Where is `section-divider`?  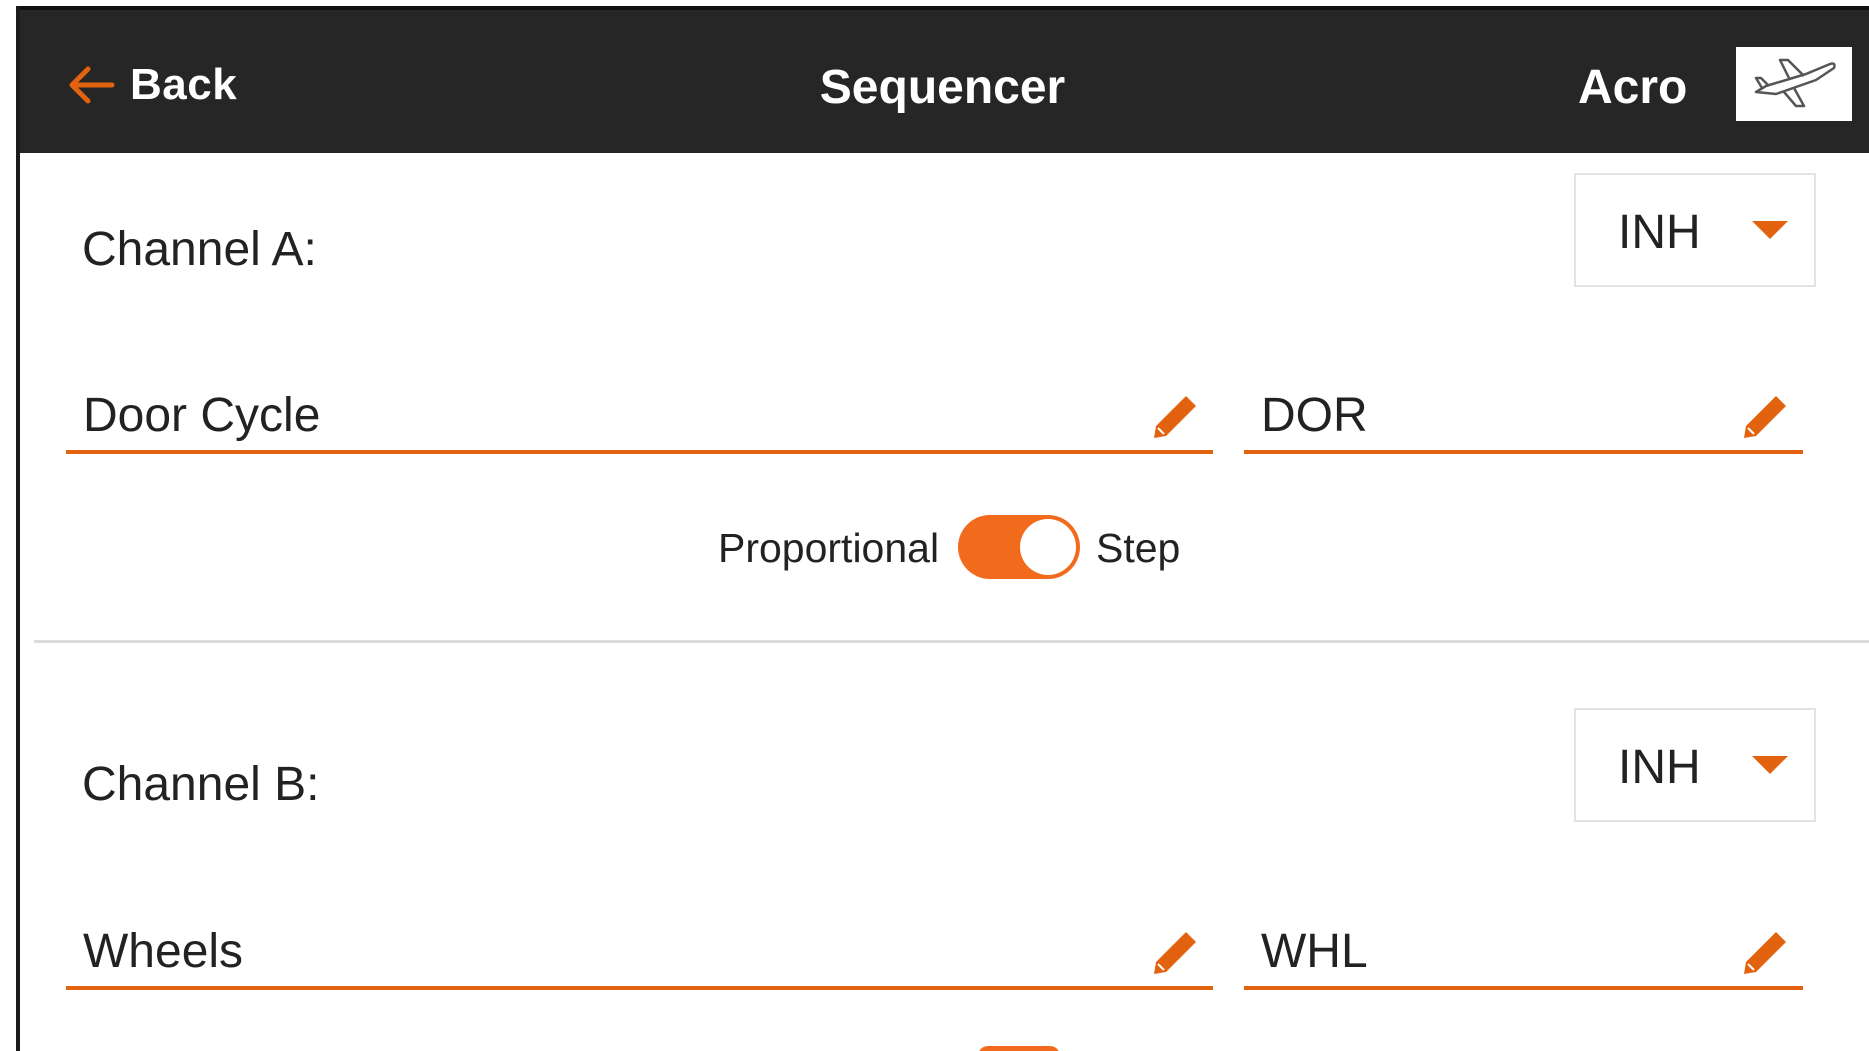 section-divider is located at coordinates (951, 641).